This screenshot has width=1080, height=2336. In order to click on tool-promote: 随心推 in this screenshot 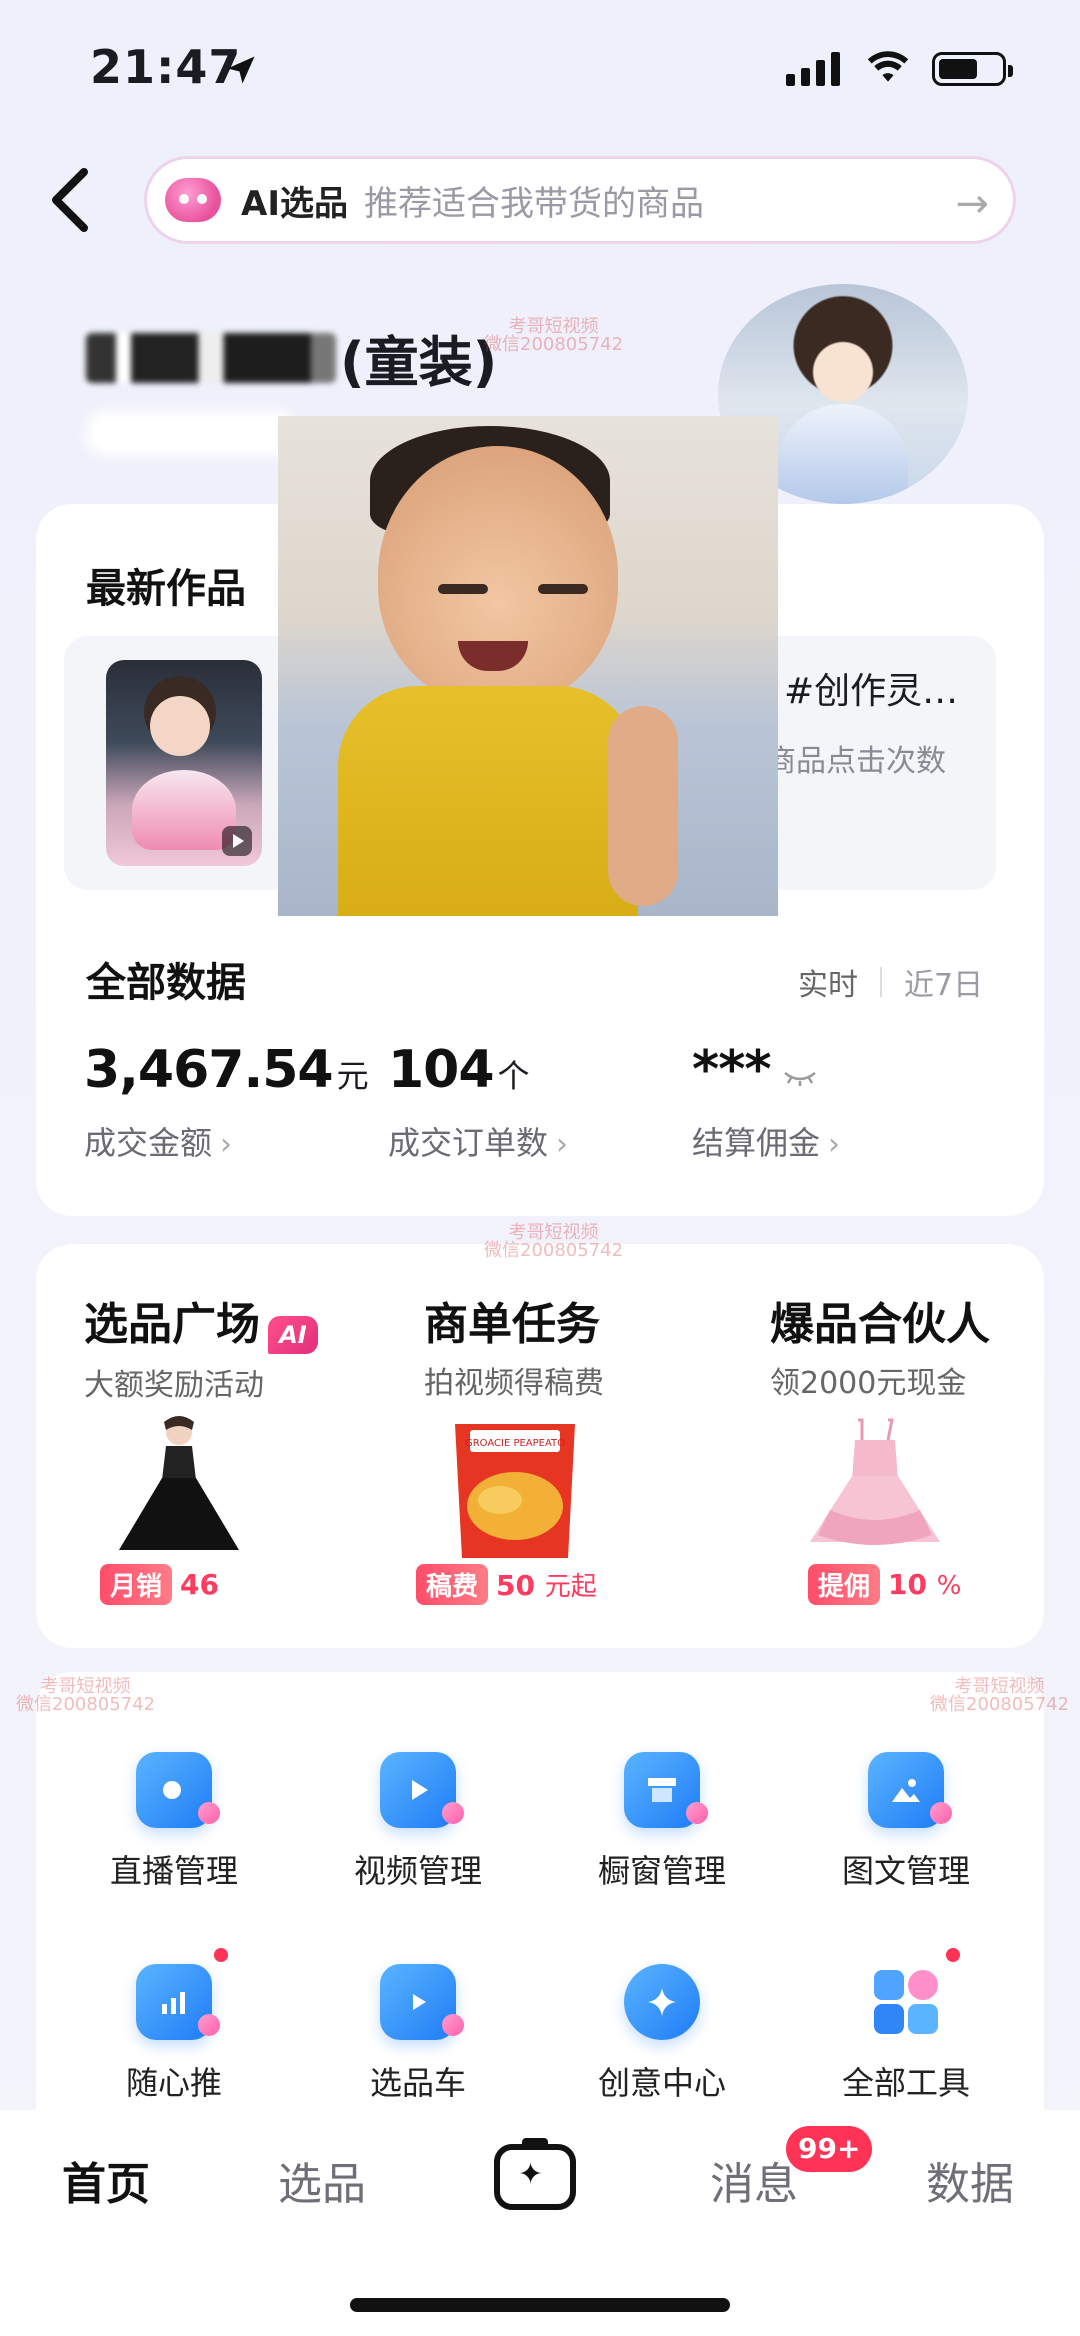, I will do `click(174, 2034)`.